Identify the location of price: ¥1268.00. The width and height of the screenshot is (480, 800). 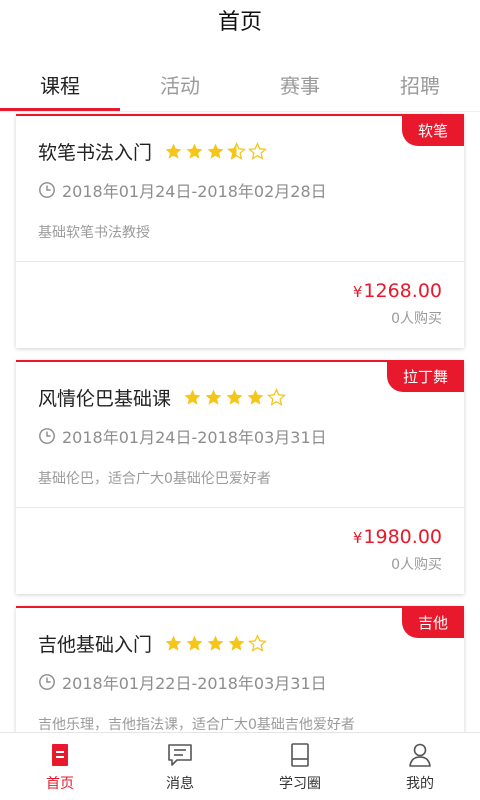
(397, 291).